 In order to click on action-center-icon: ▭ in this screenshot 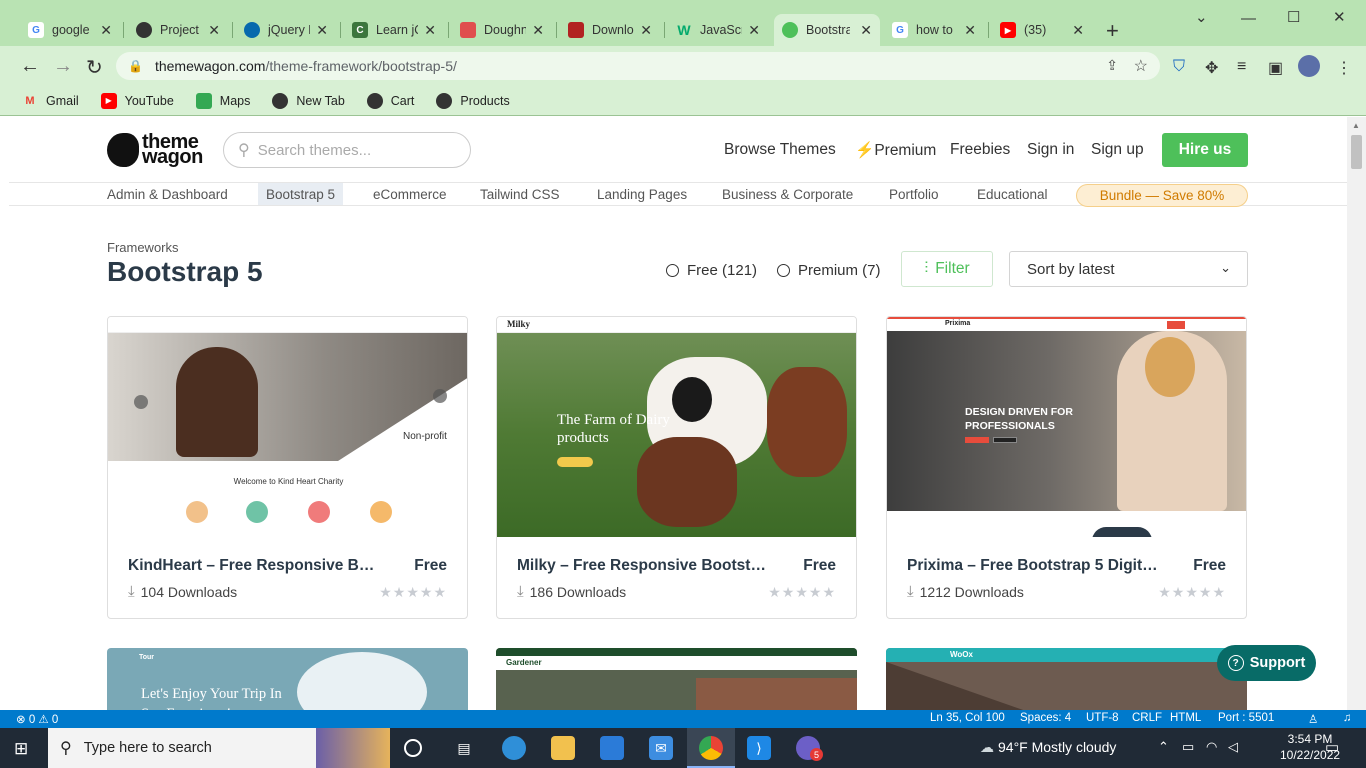, I will do `click(1332, 747)`.